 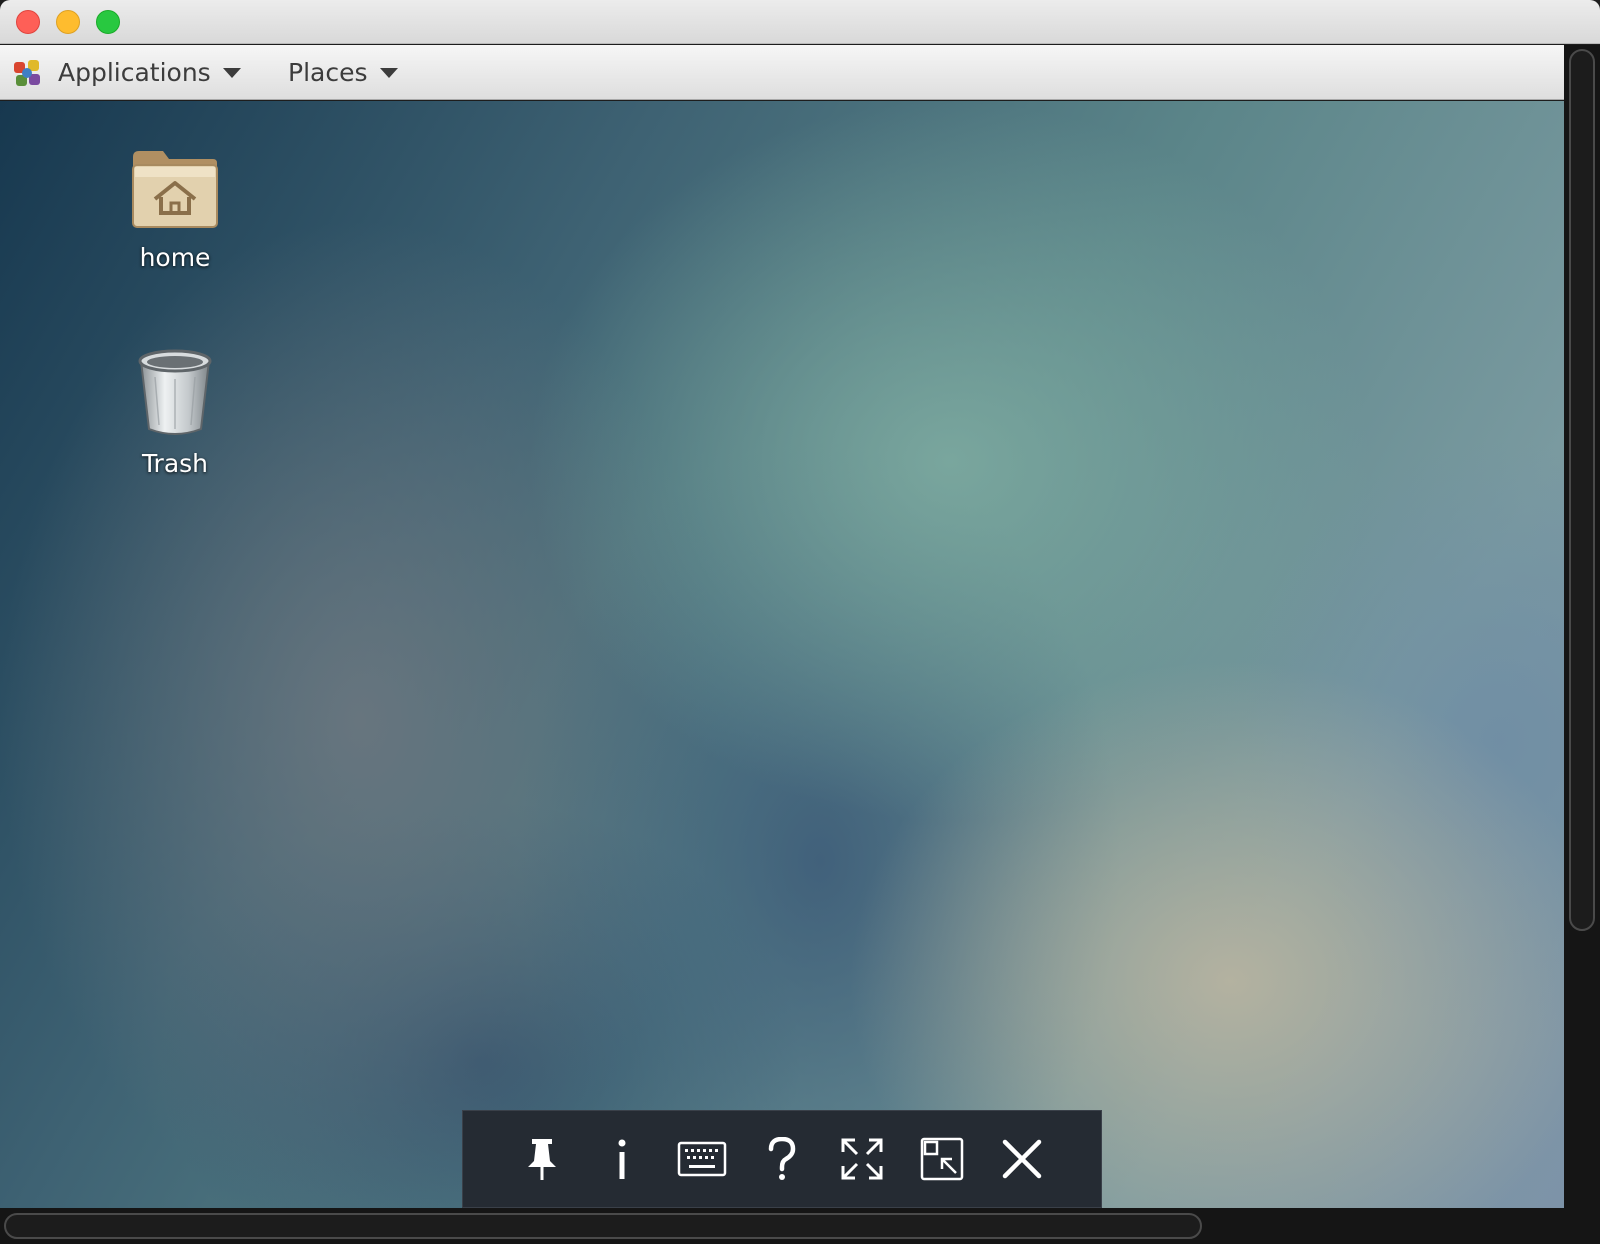 What do you see at coordinates (108, 22) in the screenshot?
I see `window-maximize-button` at bounding box center [108, 22].